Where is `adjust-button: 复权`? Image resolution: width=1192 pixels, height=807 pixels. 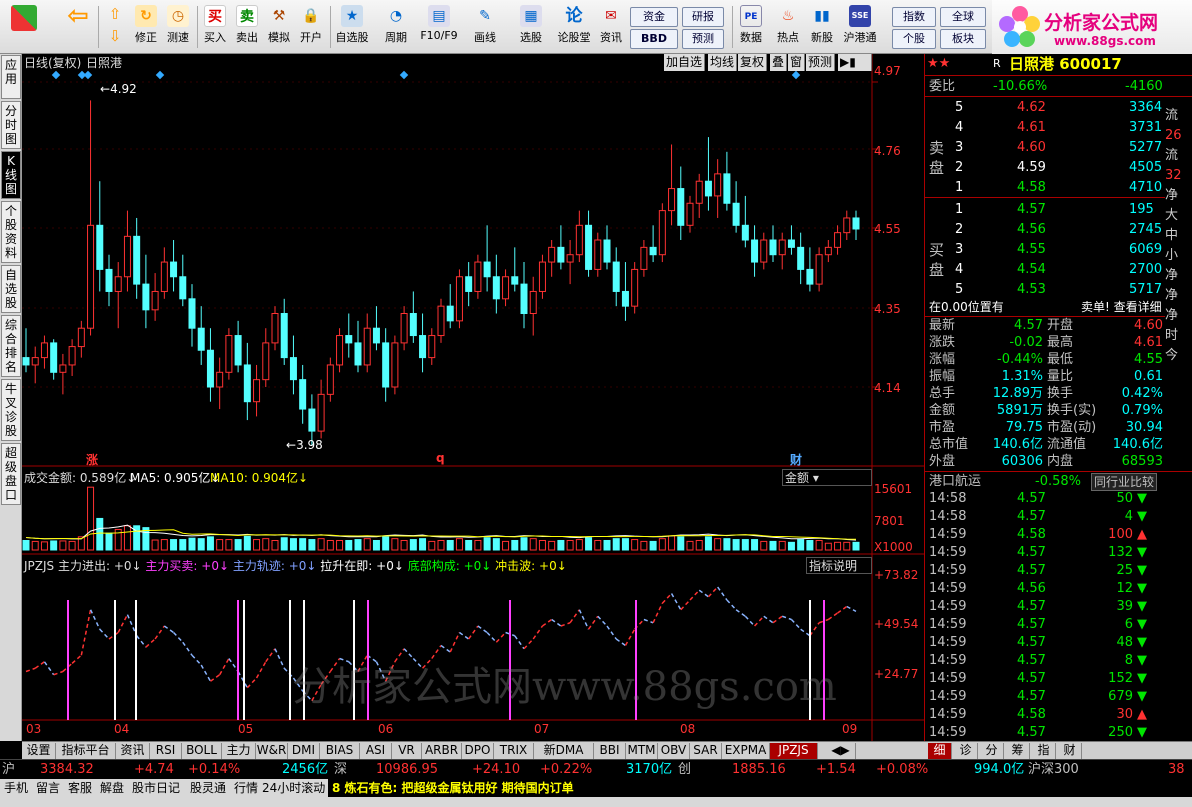 adjust-button: 复权 is located at coordinates (753, 62).